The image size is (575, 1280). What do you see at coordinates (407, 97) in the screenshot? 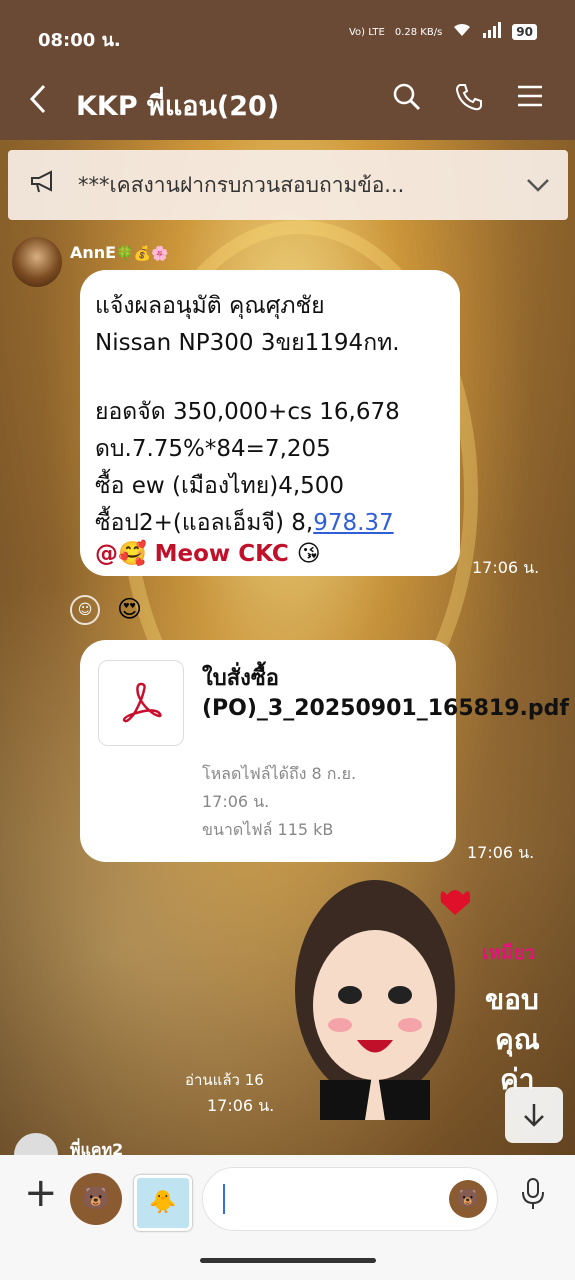
I see `search-icon` at bounding box center [407, 97].